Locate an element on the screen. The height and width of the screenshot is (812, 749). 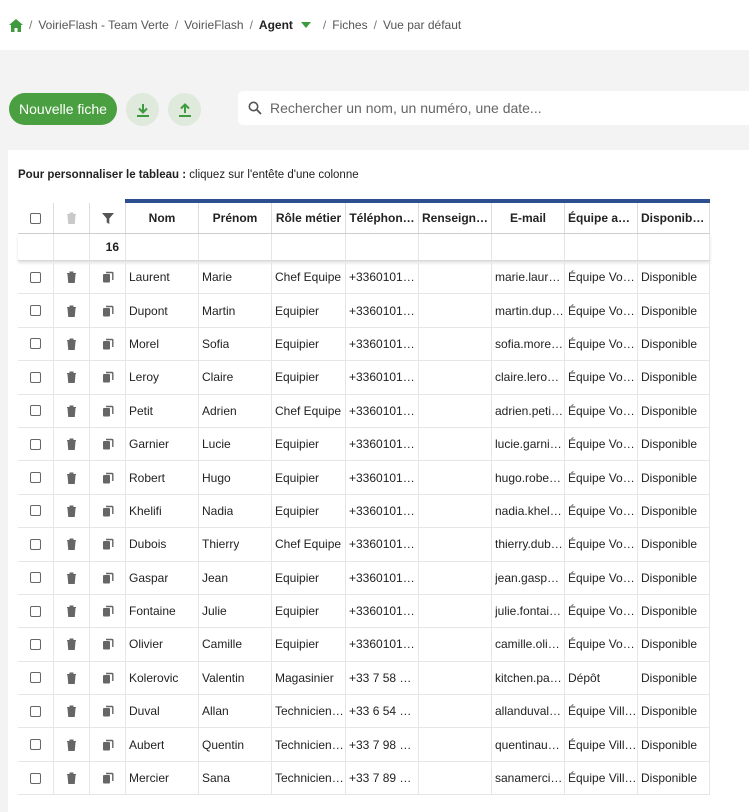
cell-prenom: Jean is located at coordinates (235, 577).